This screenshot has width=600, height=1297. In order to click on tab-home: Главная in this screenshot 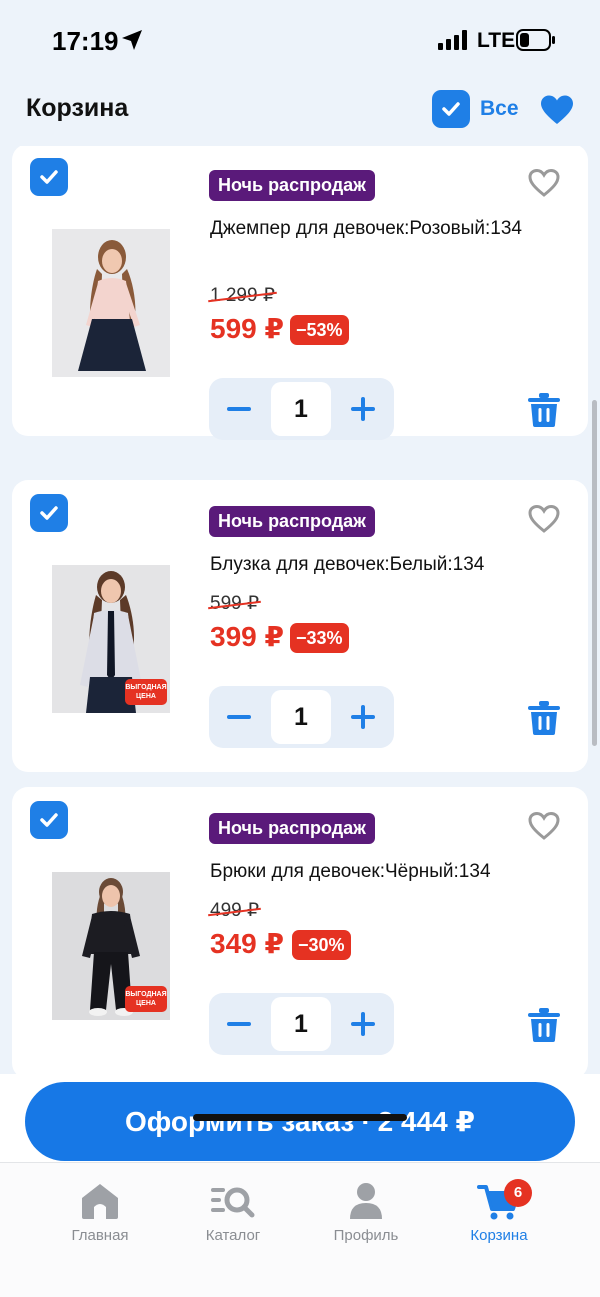, I will do `click(100, 1216)`.